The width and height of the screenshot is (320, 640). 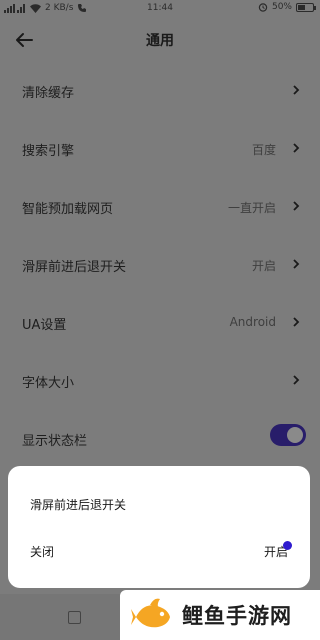 I want to click on page-title: 通用, so click(x=160, y=41).